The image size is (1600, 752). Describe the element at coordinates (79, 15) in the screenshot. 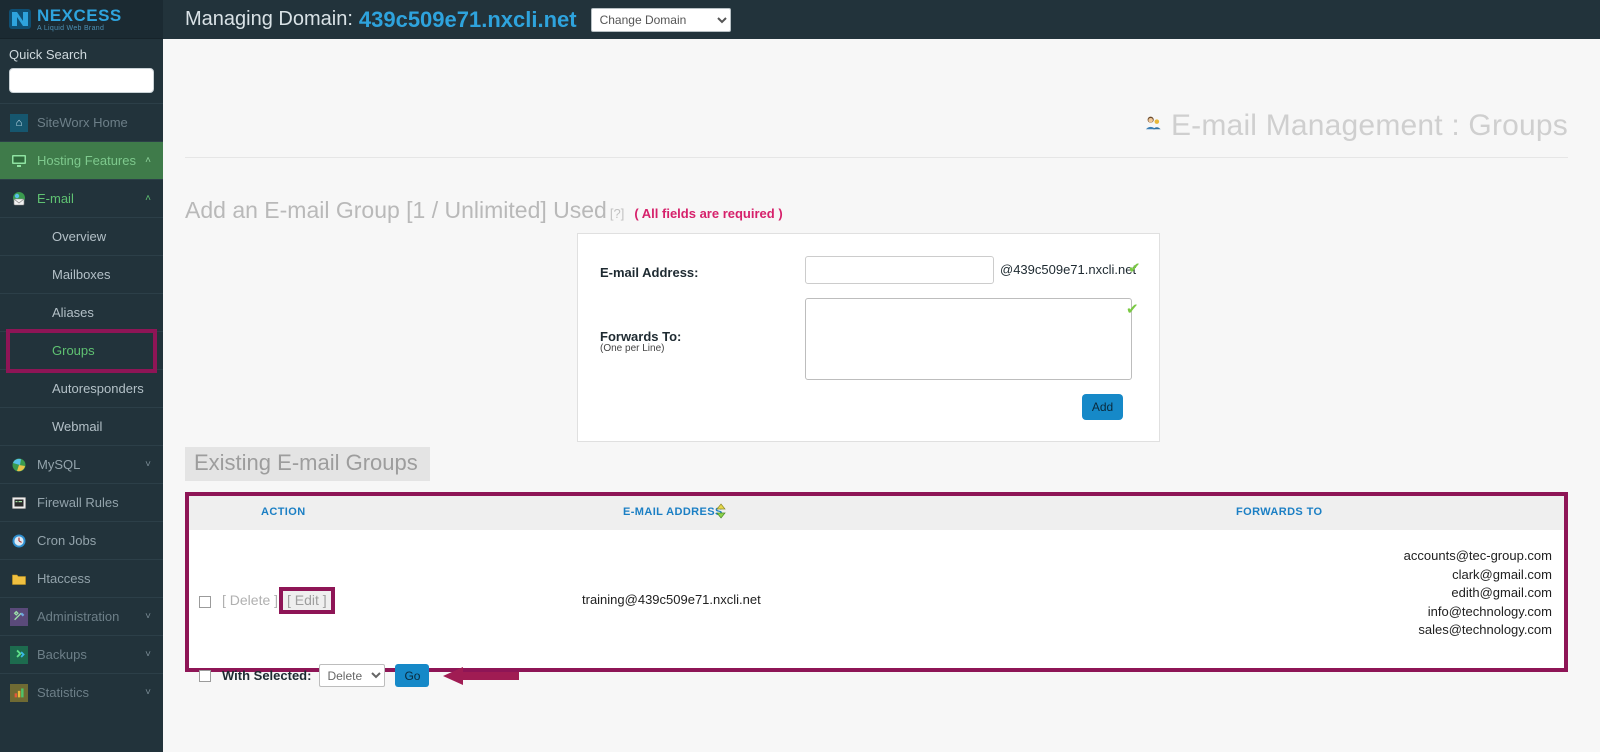

I see `brand-name: NEXCESS` at that location.